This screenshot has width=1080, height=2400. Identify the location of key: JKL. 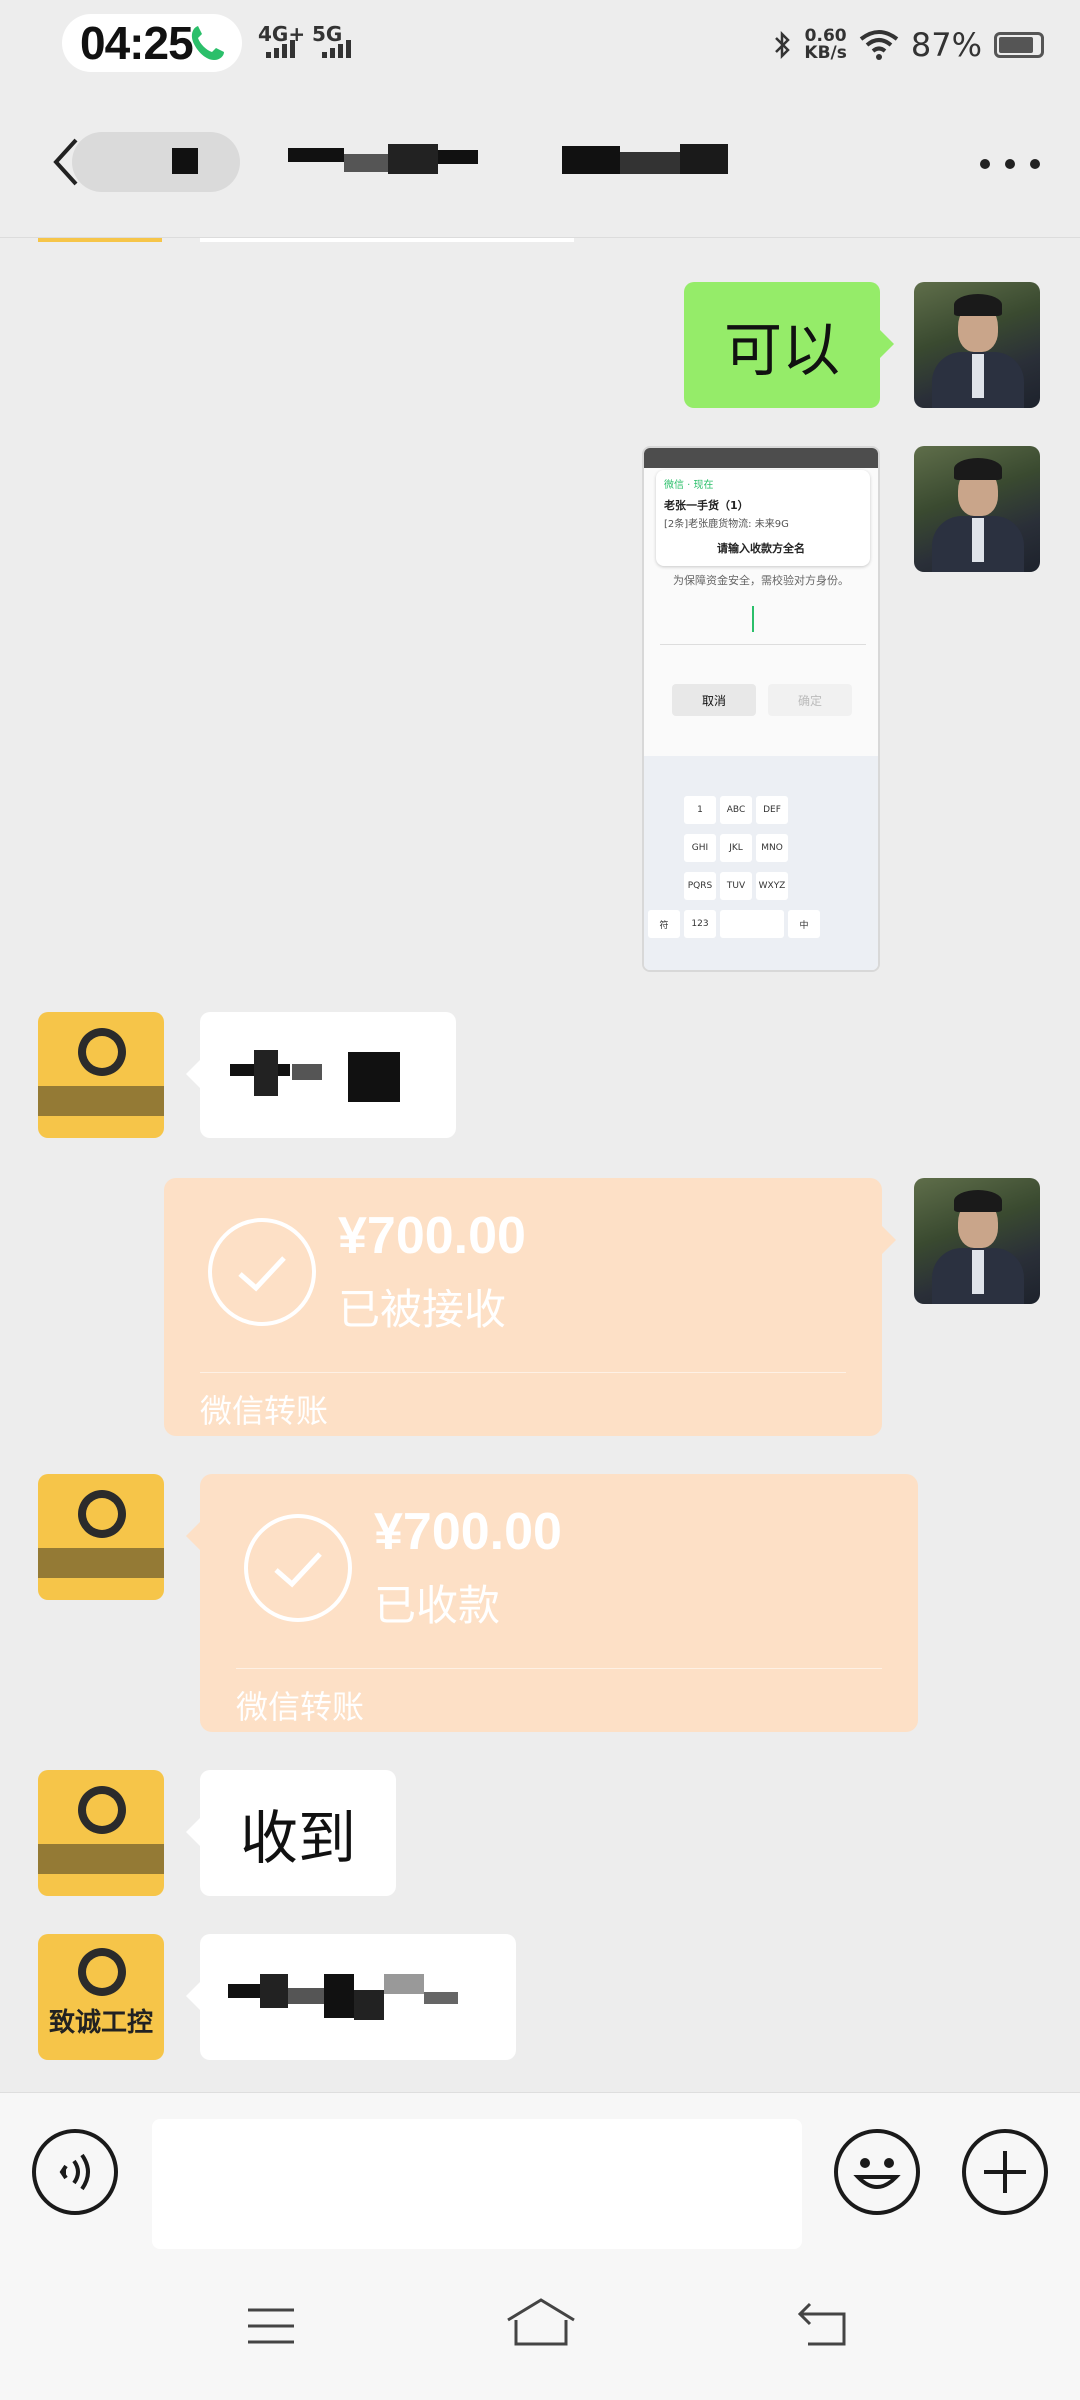
(736, 848).